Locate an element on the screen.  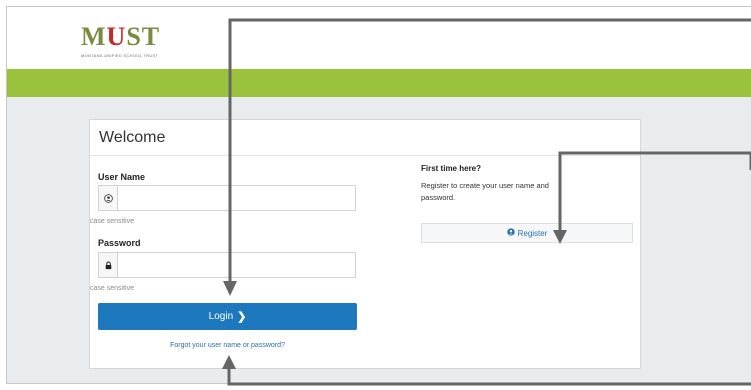
login-button: Login ❯ is located at coordinates (227, 316).